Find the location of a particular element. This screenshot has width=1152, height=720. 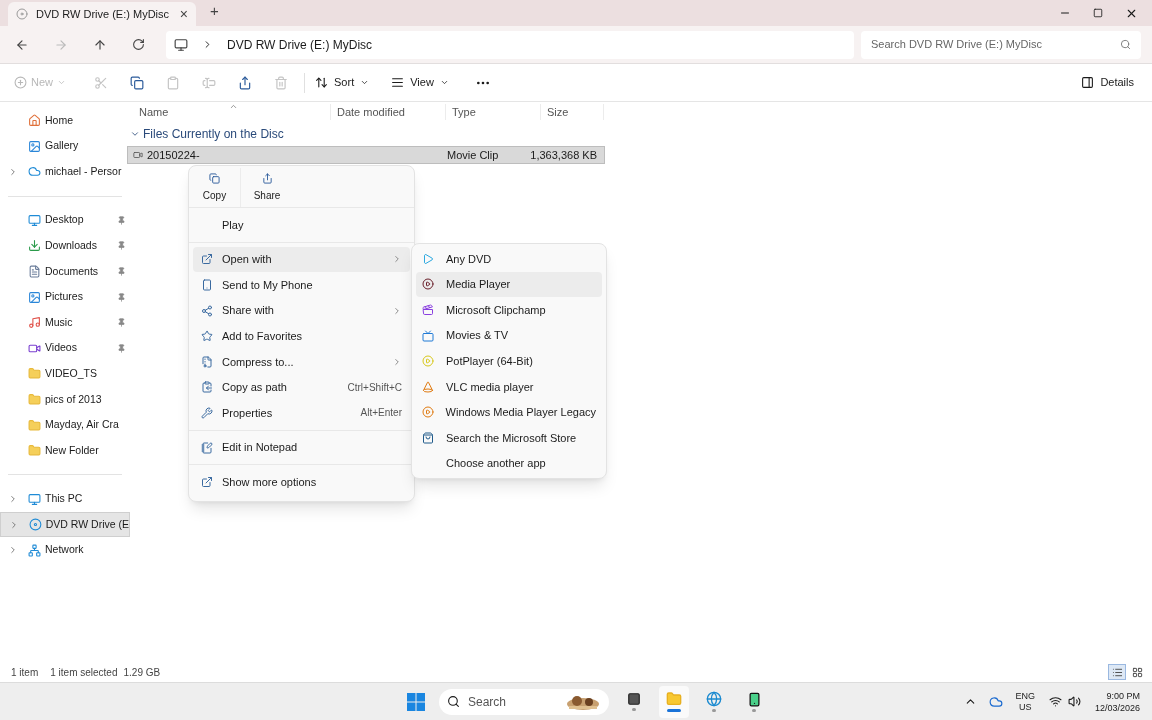

sidebar-item: DVD RW Drive (E is located at coordinates (65, 524).